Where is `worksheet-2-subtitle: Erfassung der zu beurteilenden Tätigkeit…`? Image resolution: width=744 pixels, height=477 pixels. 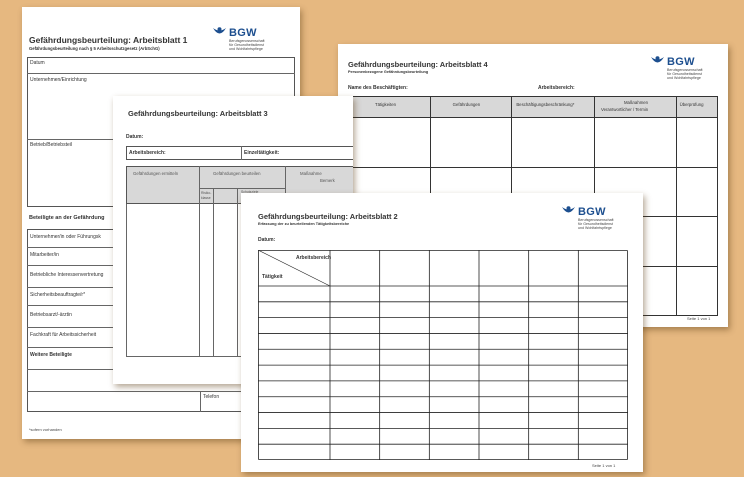
worksheet-2-subtitle: Erfassung der zu beurteilenden Tätigkeit… is located at coordinates (304, 224).